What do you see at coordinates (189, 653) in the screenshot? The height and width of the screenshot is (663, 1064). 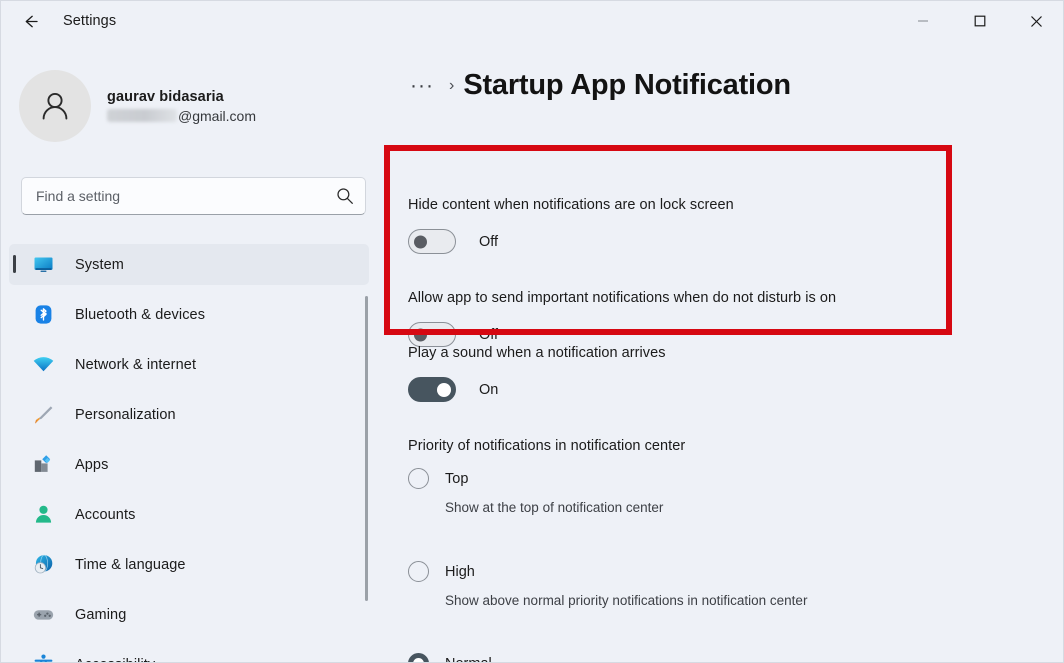 I see `sidebar-item-accessibility: Accessibility` at bounding box center [189, 653].